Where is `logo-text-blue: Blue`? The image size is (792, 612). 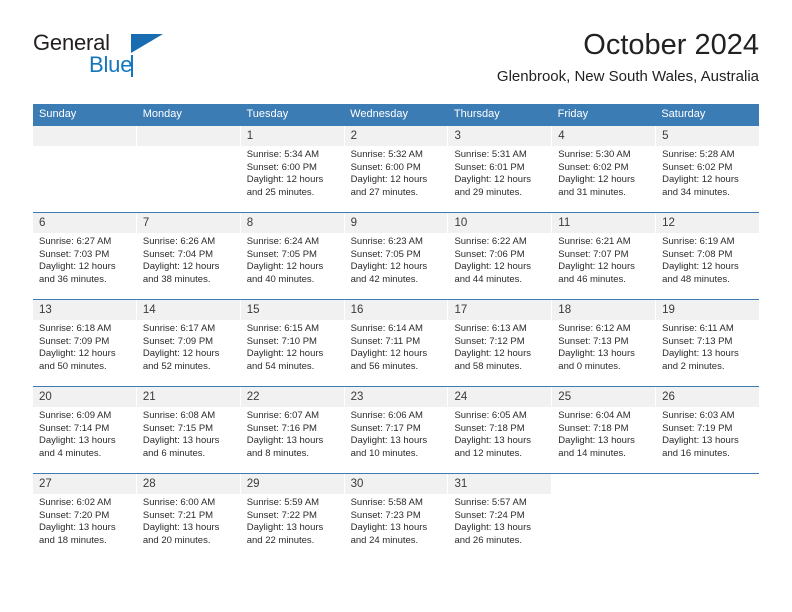
logo-text-blue: Blue is located at coordinates (111, 64).